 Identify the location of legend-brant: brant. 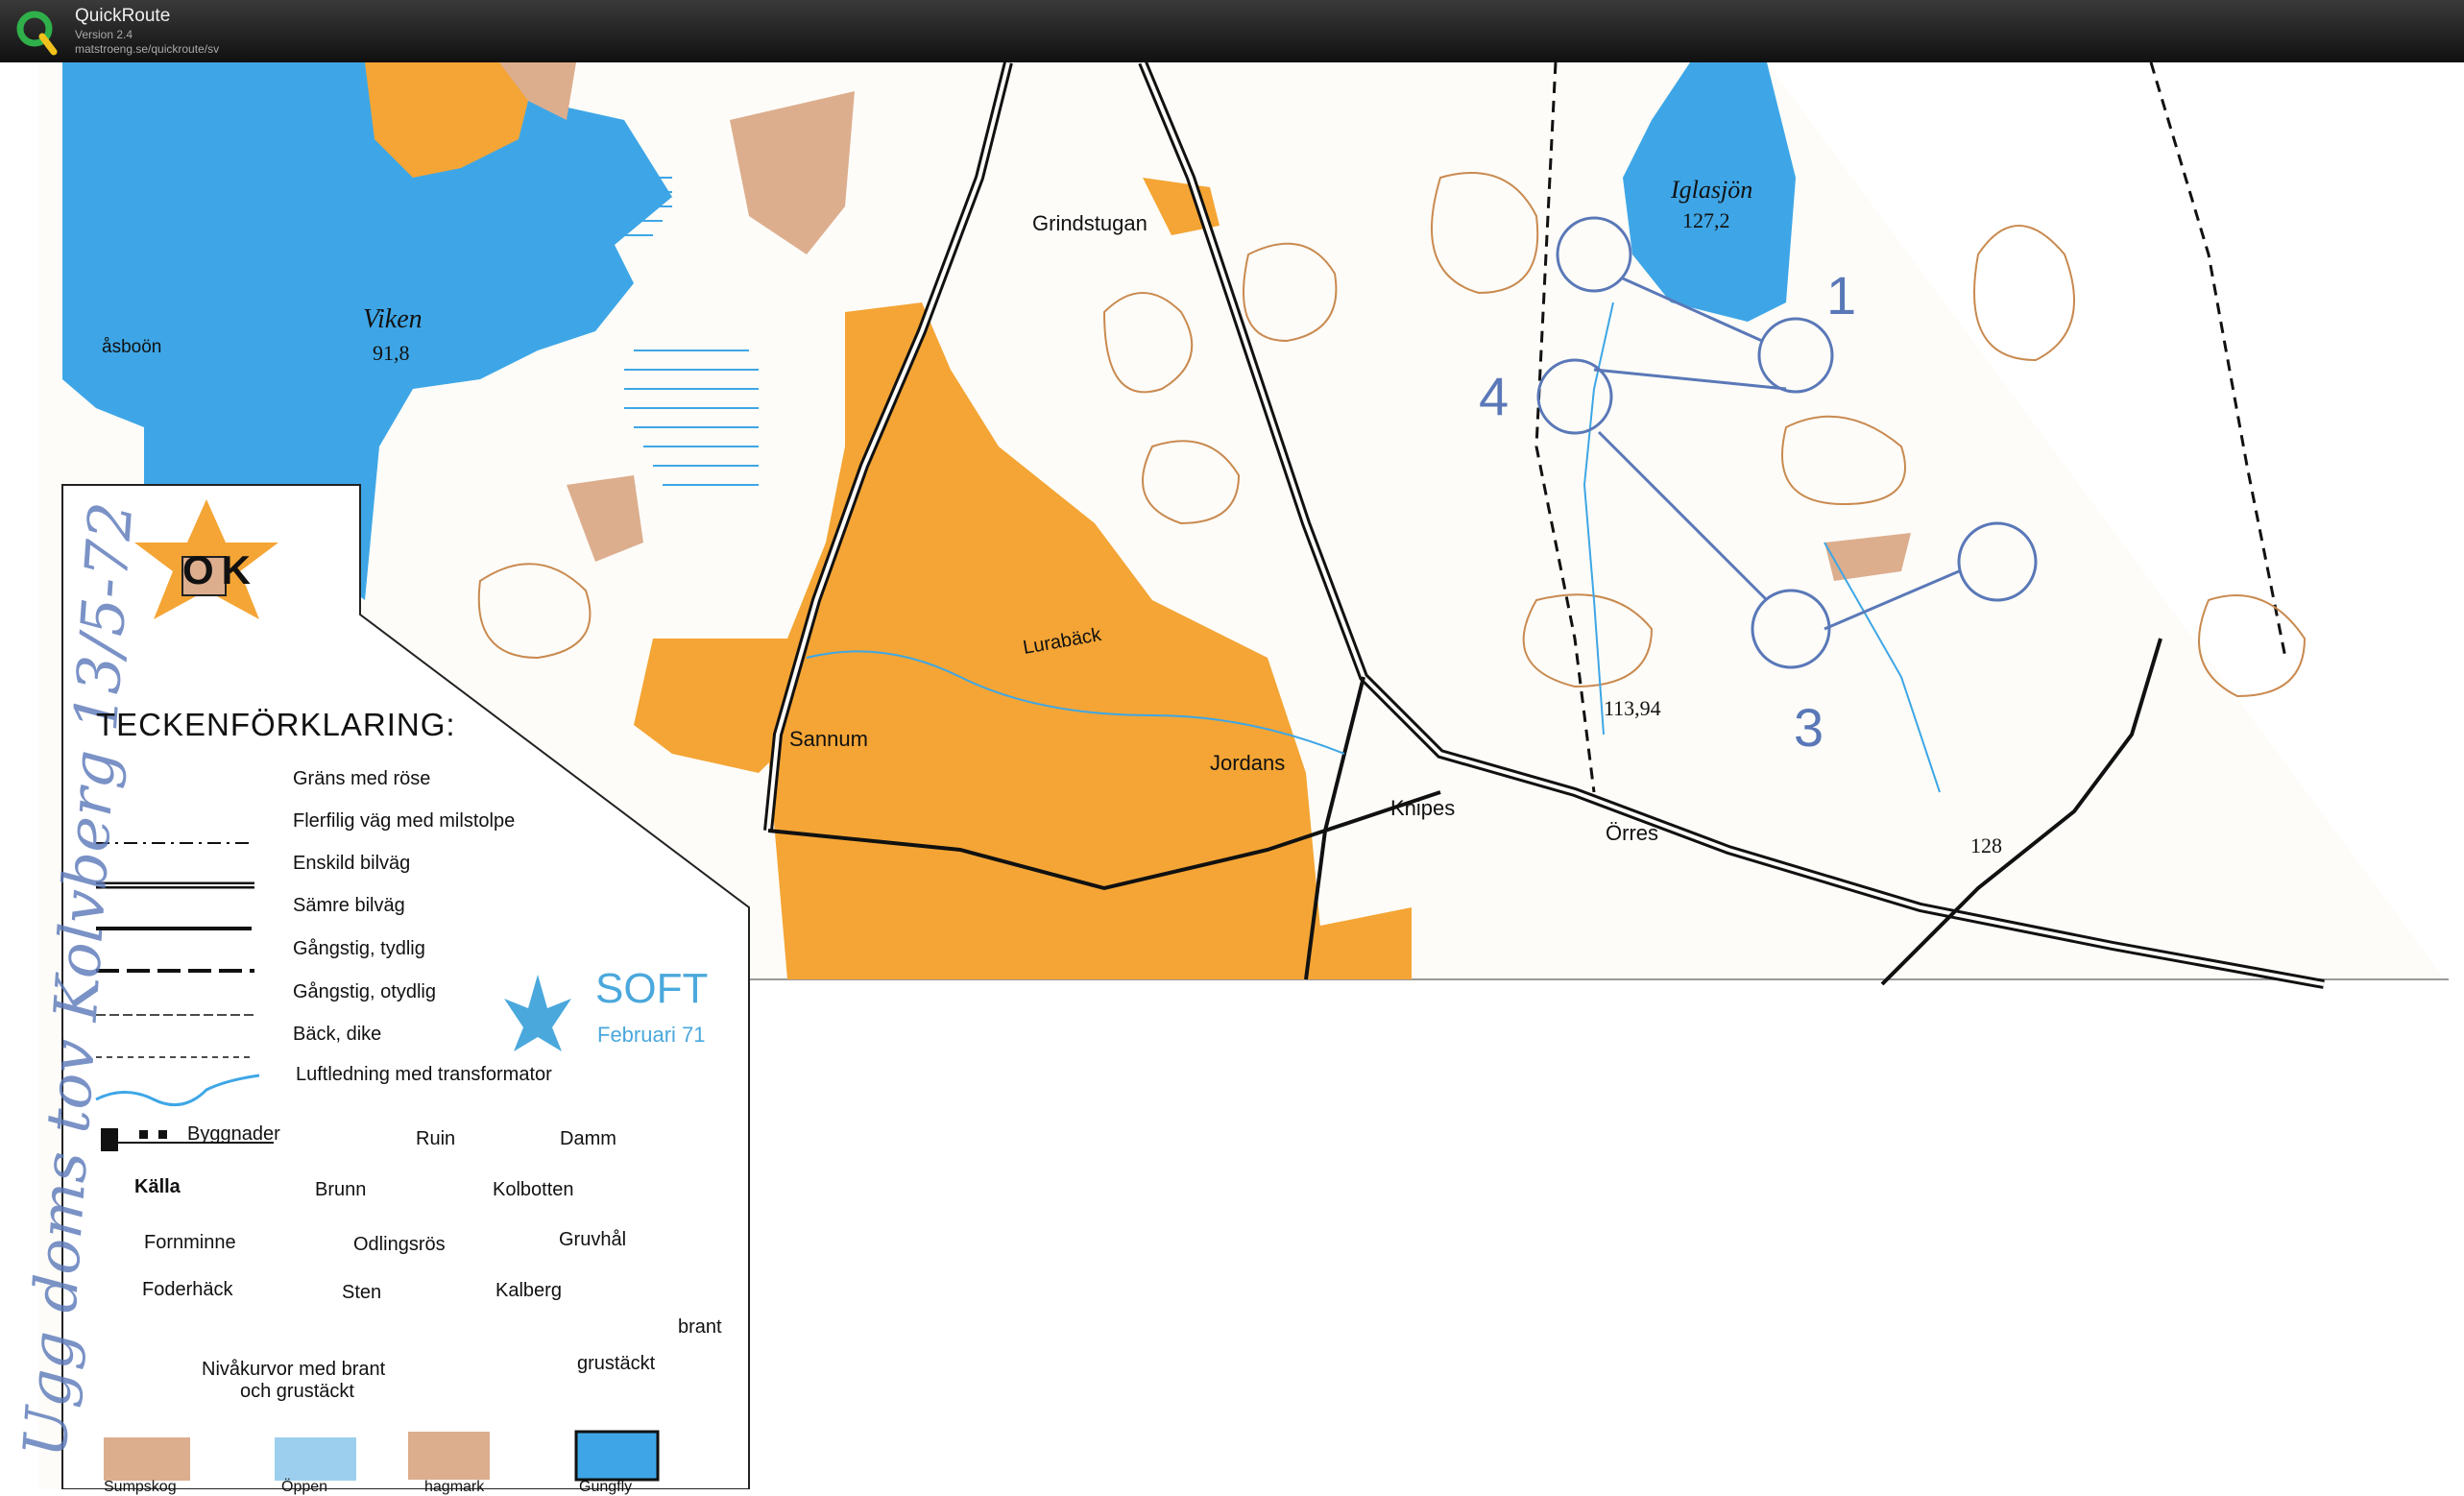
(700, 1327).